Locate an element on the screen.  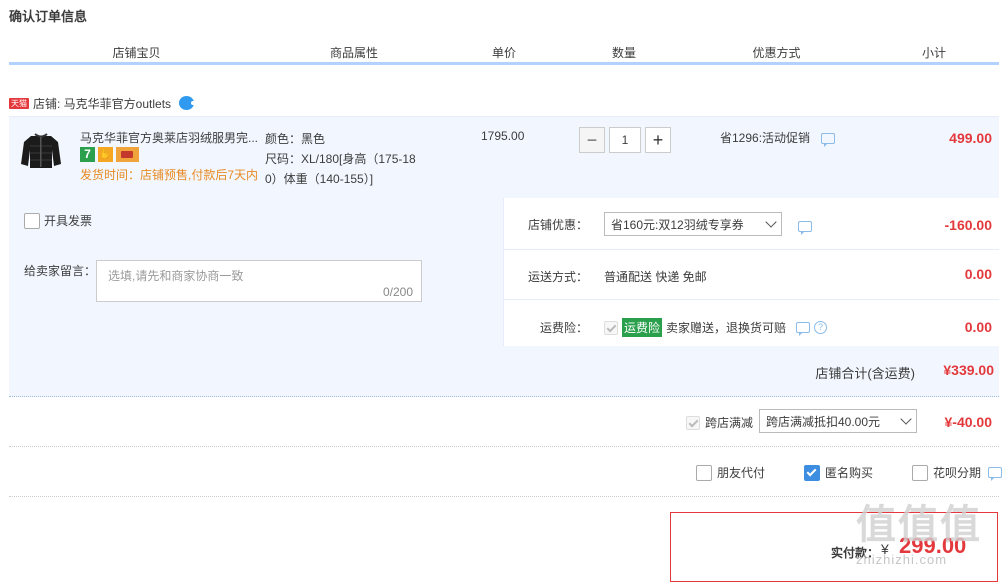
col-shop-item: 店铺宝贝 is located at coordinates (136, 53).